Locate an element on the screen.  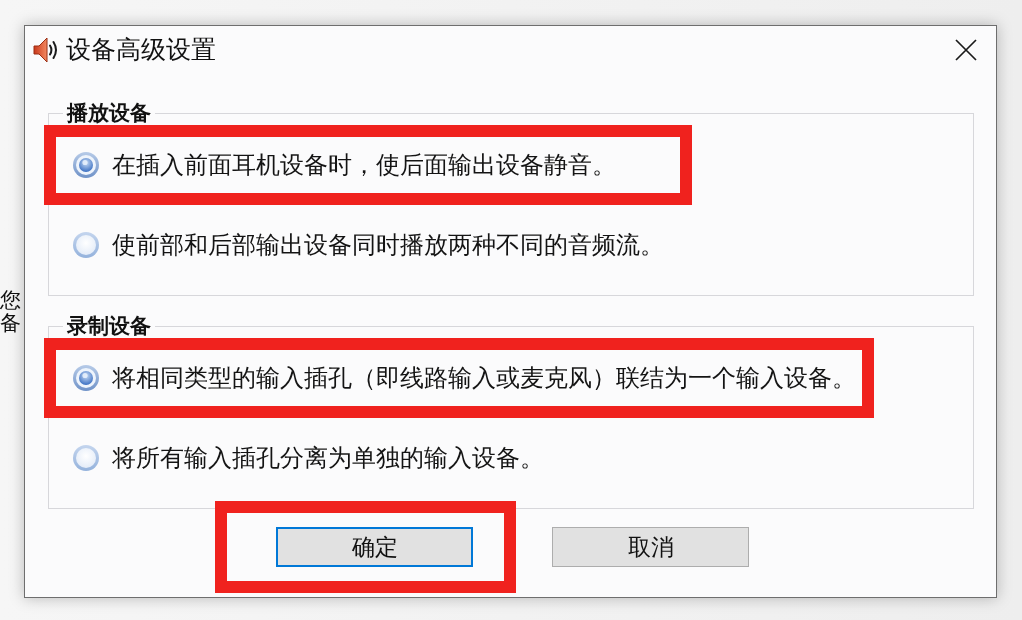
option-label: 将所有输入插孔分离为单独的输入设备。 is located at coordinates (328, 458).